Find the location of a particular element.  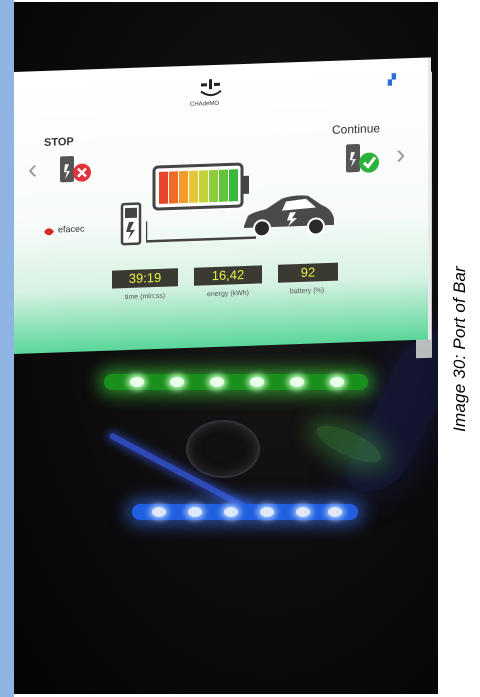

battery-label: battery (%) is located at coordinates (307, 291).